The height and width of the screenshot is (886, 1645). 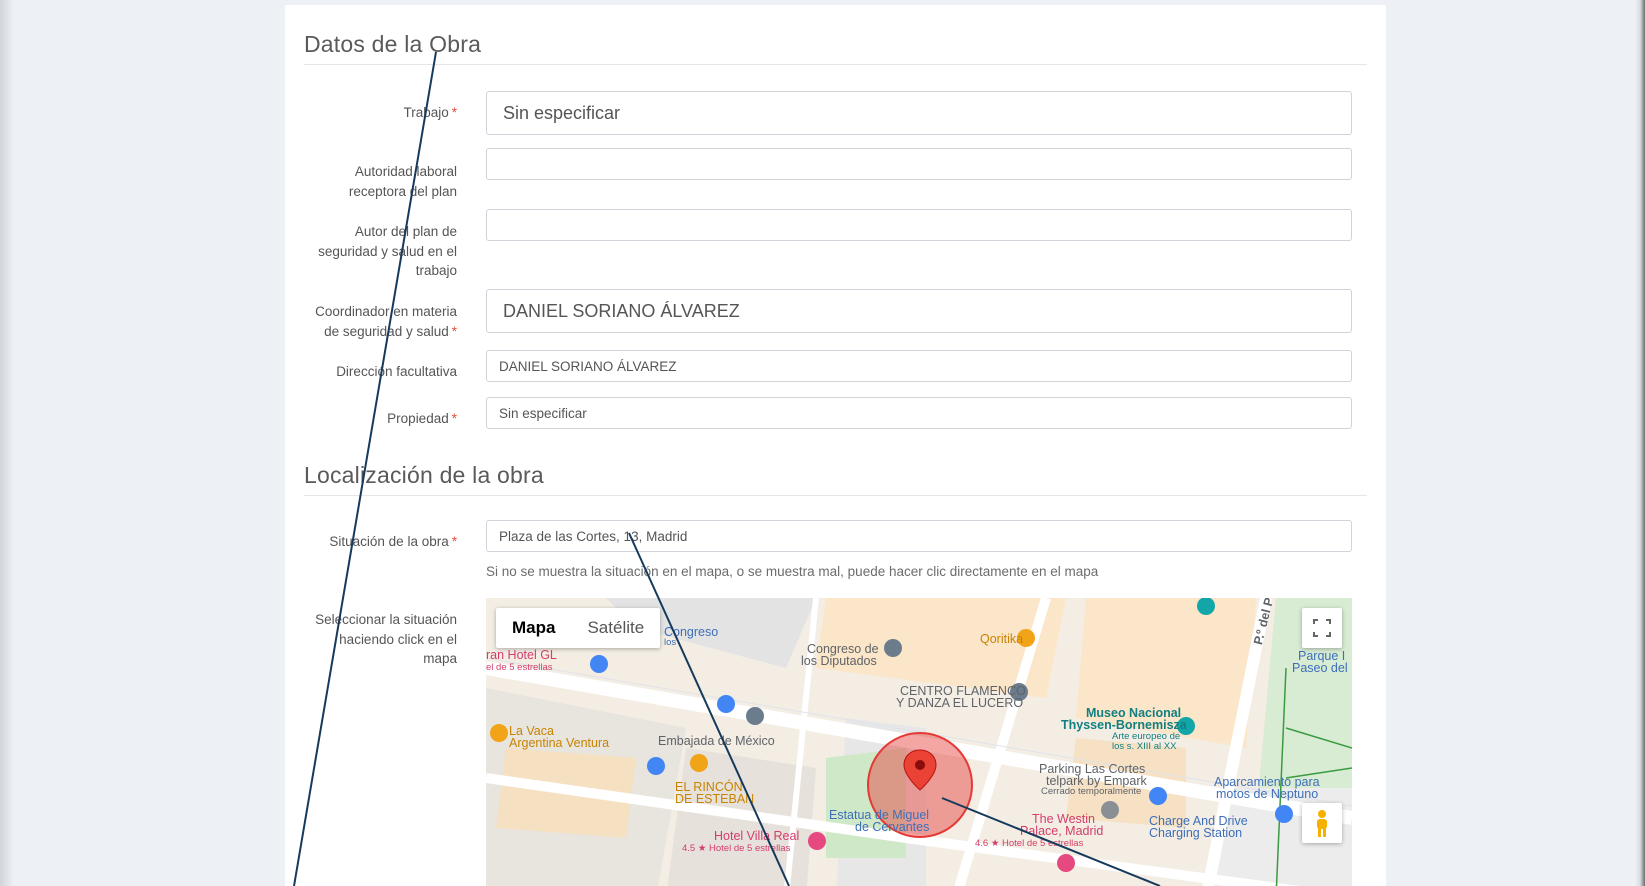 I want to click on label-autoridad: Autoridad laboral receptora del plan, so click(x=377, y=181).